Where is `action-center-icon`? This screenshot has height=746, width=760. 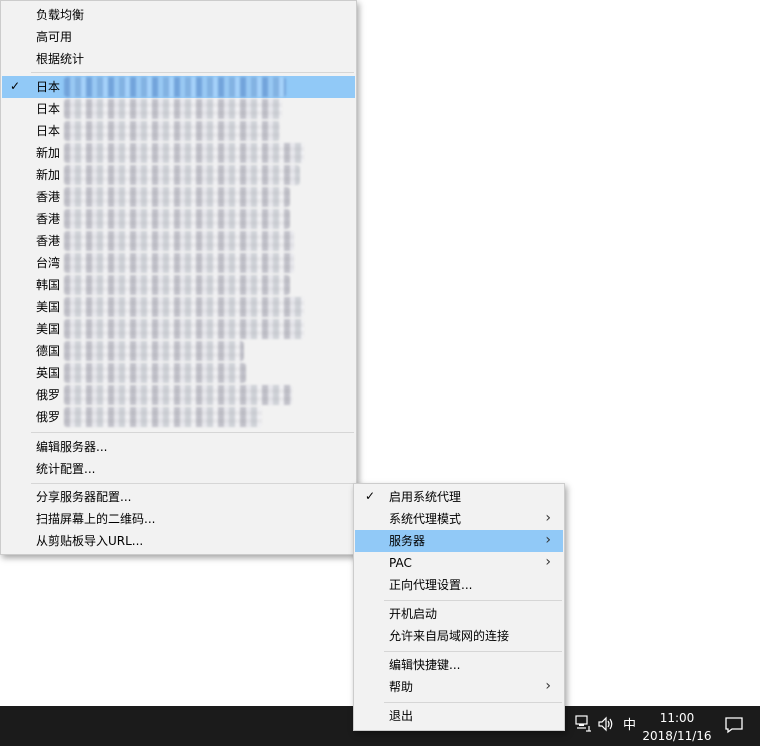 action-center-icon is located at coordinates (734, 727).